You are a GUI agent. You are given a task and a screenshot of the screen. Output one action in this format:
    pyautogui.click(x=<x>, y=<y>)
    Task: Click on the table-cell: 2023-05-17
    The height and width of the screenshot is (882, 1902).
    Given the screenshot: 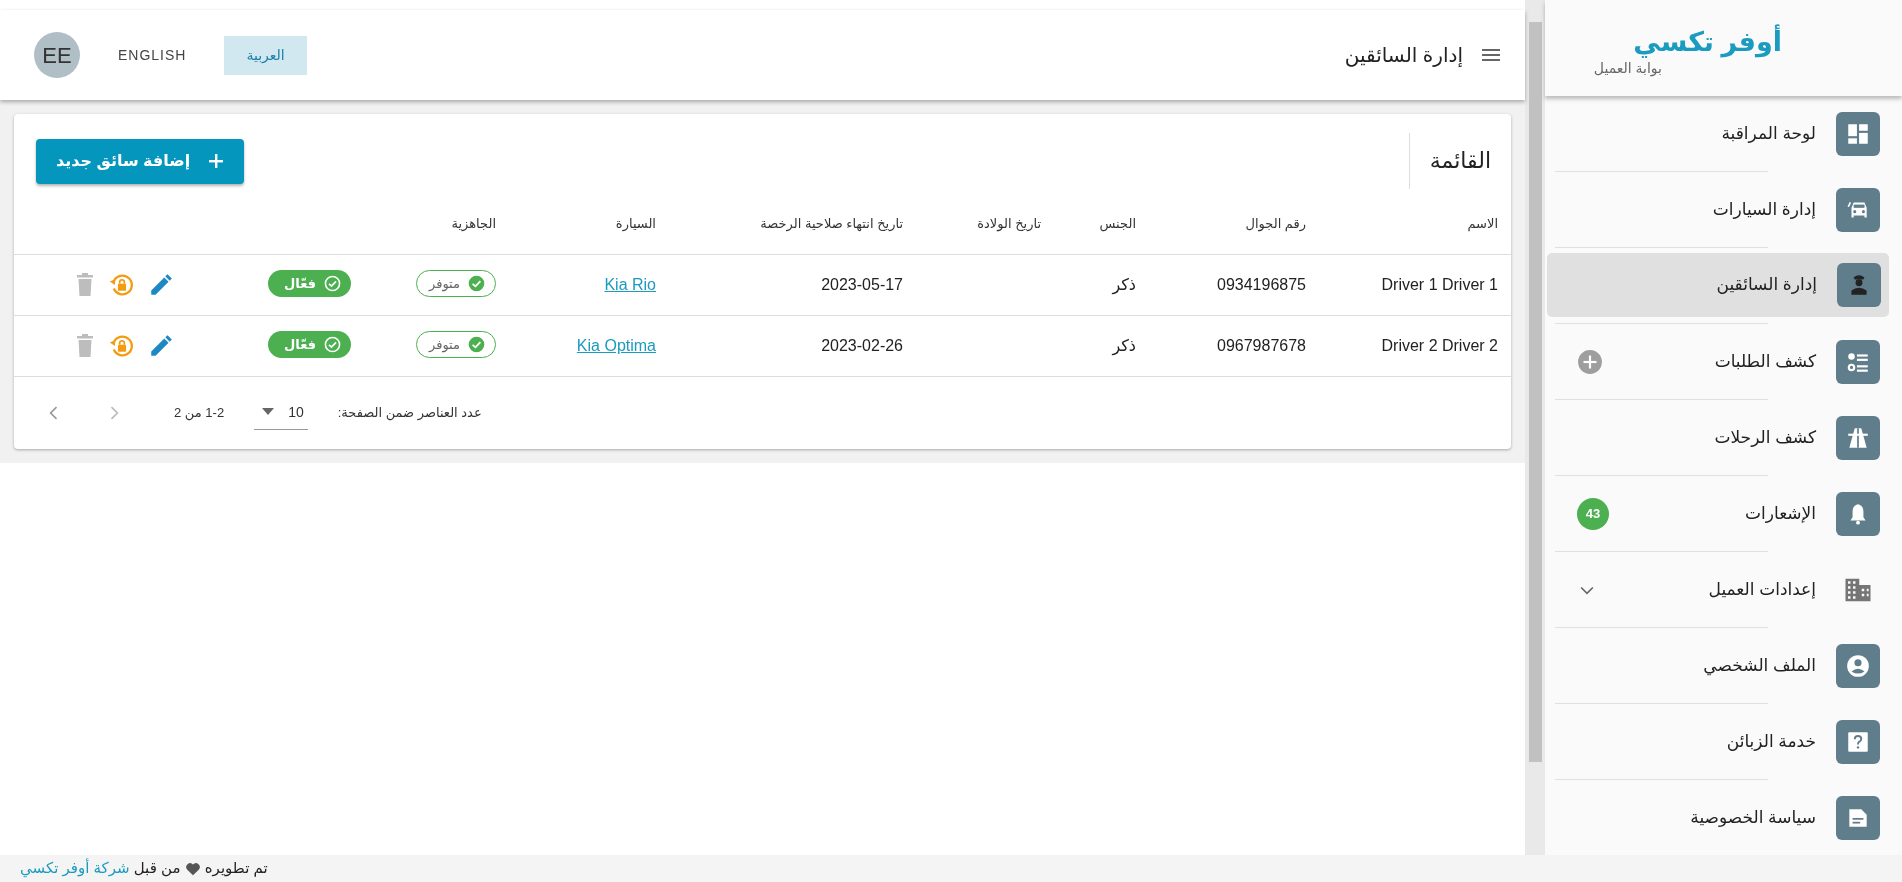 What is the action you would take?
    pyautogui.click(x=862, y=284)
    